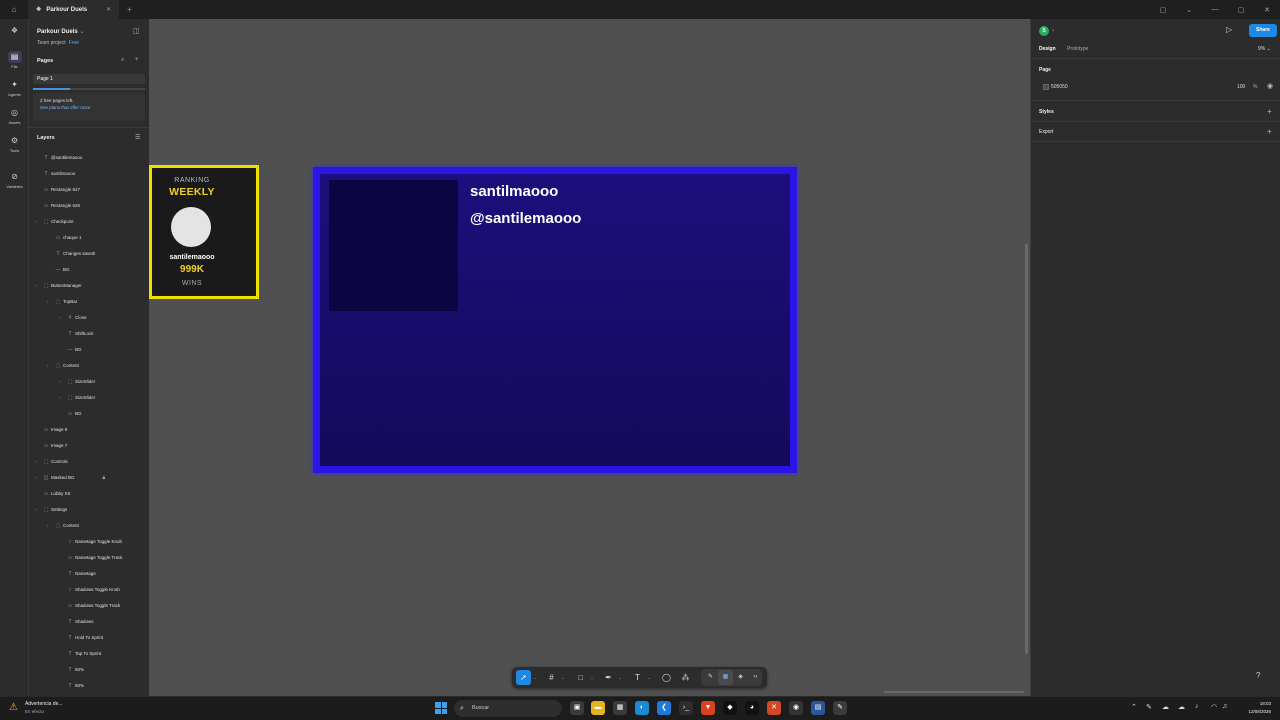 Image resolution: width=1280 pixels, height=720 pixels. I want to click on layer-row: T Hold To Sprint, so click(81, 638).